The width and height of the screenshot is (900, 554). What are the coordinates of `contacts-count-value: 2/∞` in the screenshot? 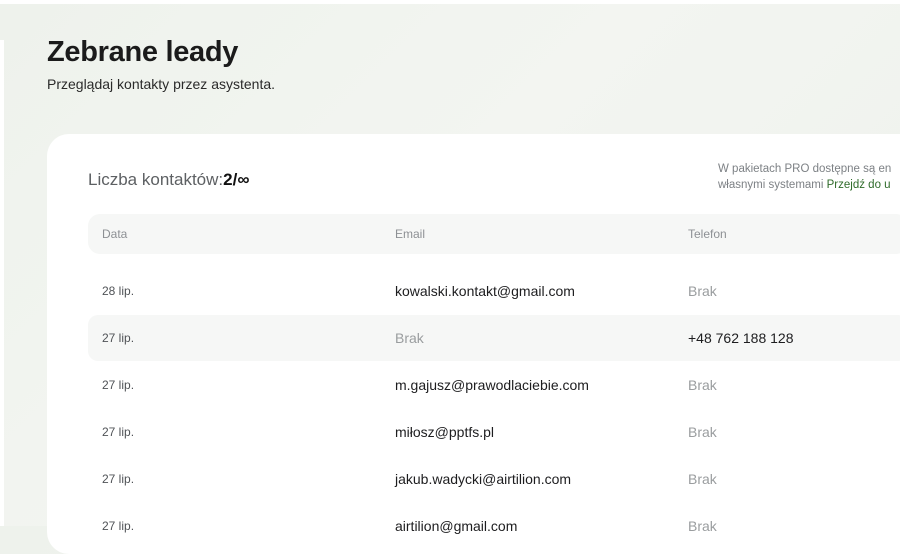 It's located at (236, 179).